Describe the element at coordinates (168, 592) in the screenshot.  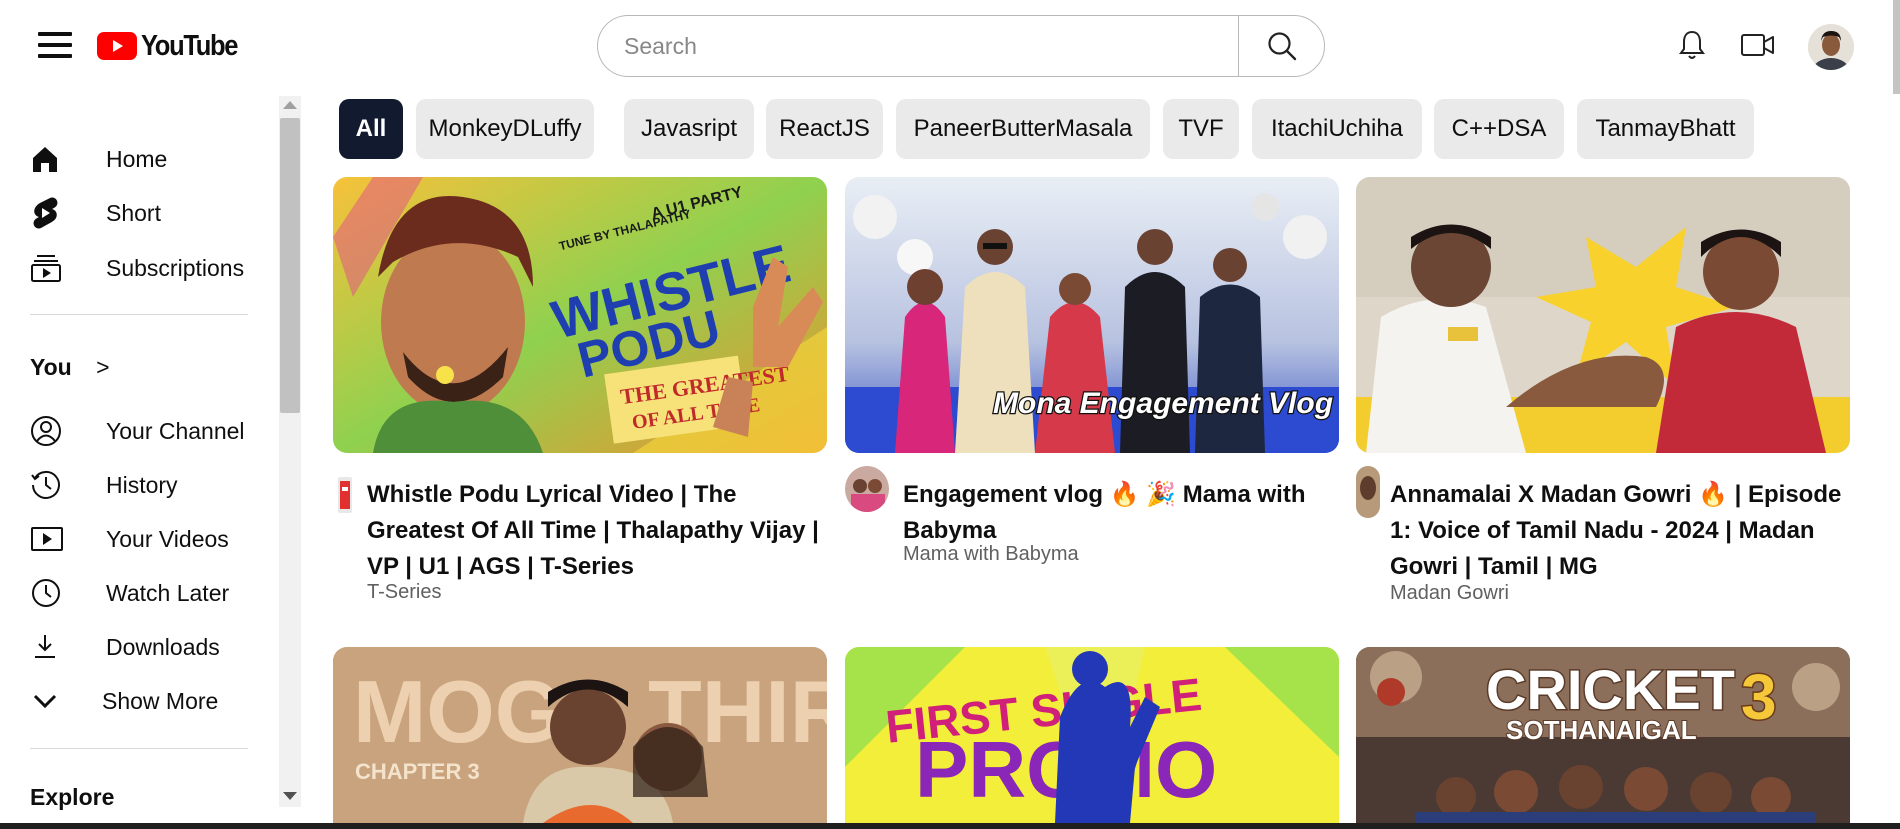
I see `sidebar-item-label: Watch Later` at that location.